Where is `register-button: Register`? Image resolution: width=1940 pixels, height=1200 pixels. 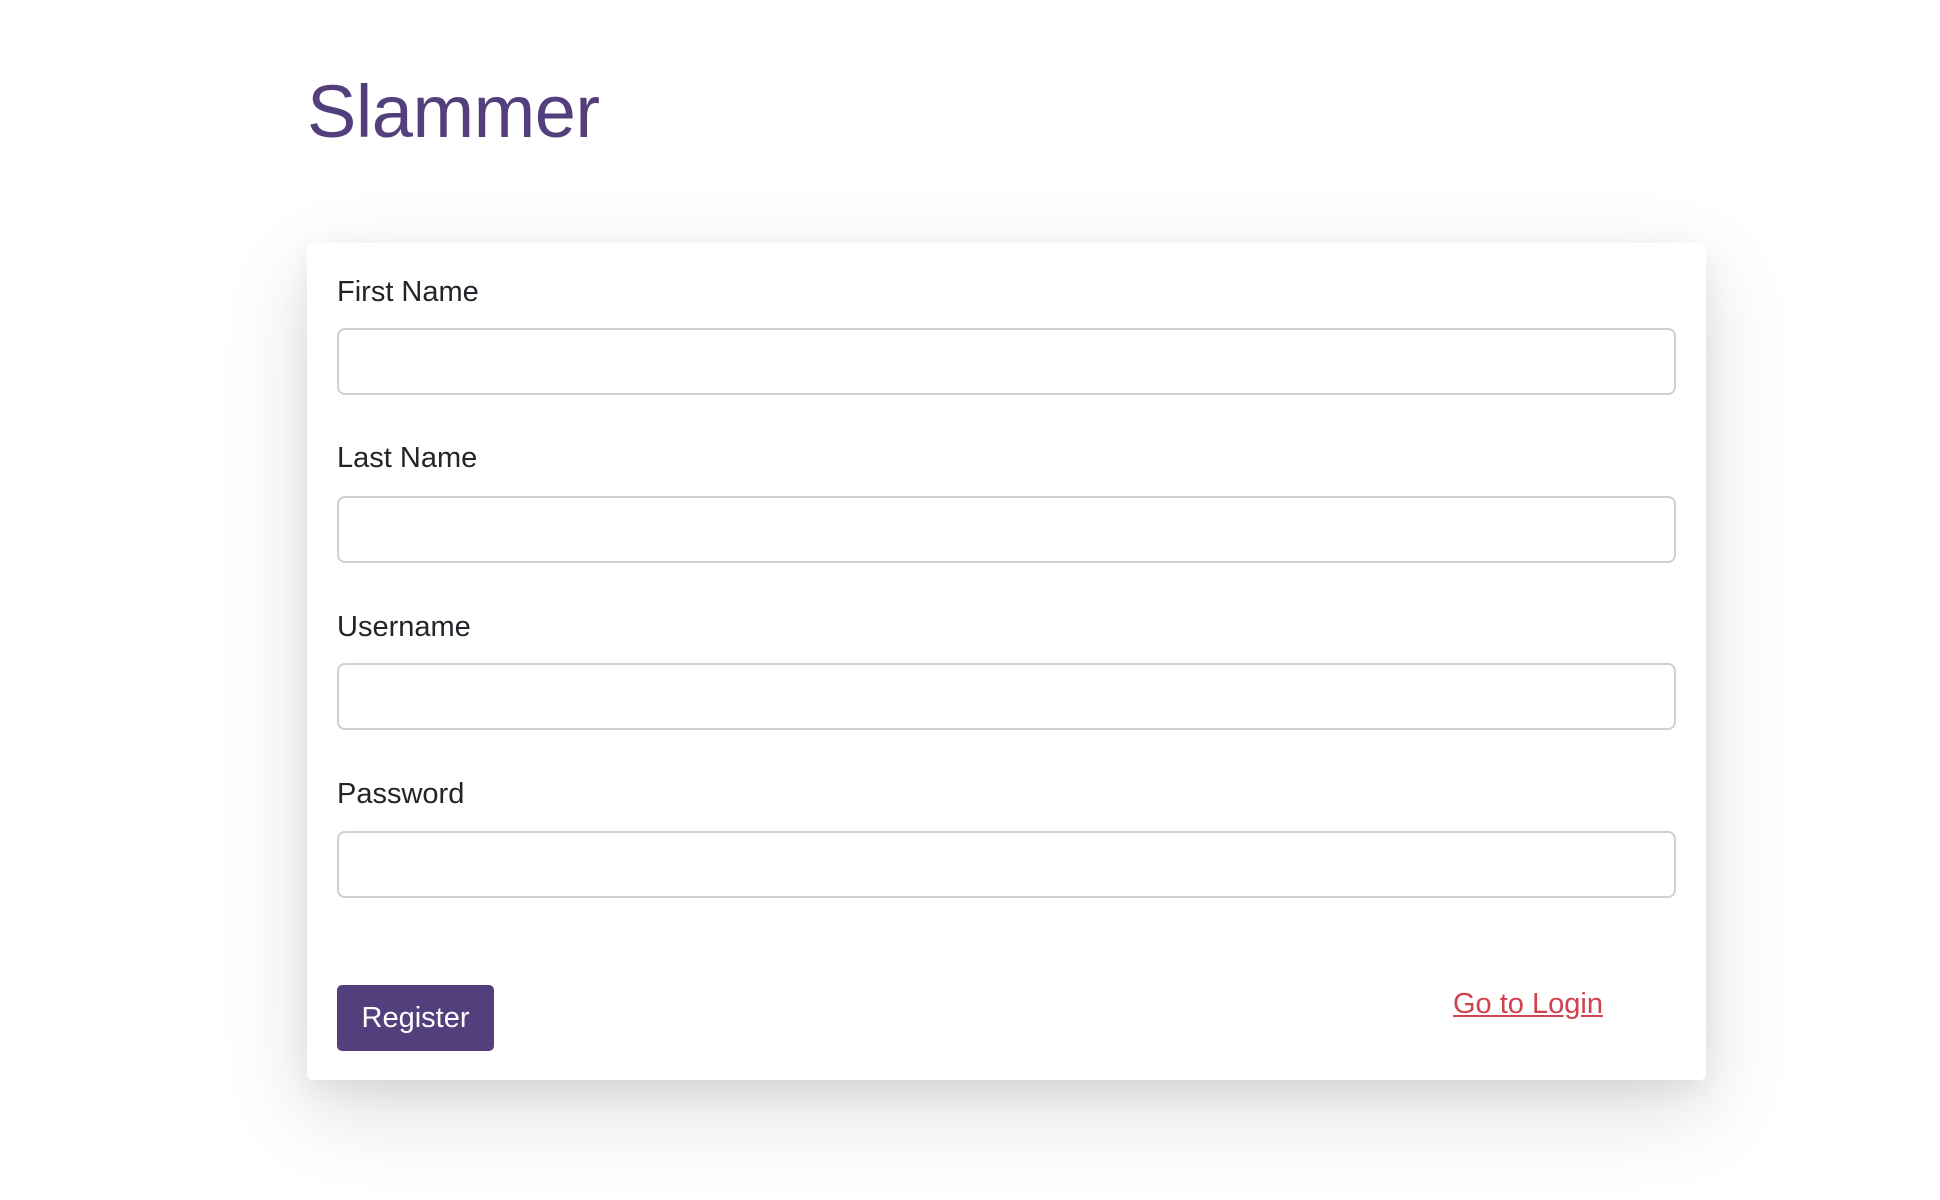
register-button: Register is located at coordinates (415, 1018).